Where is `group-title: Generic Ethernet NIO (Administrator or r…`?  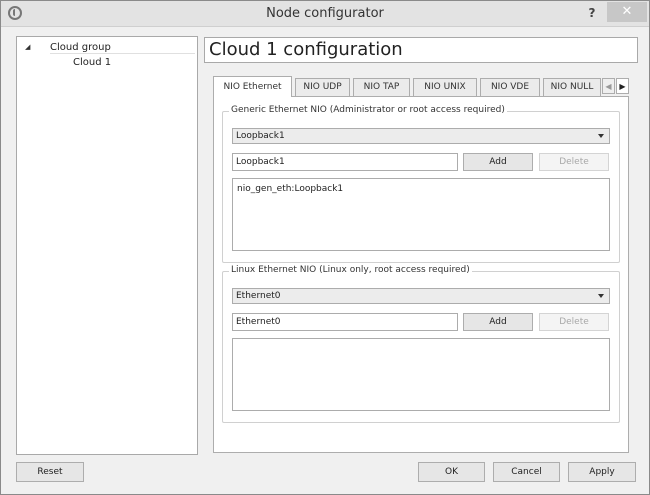 group-title: Generic Ethernet NIO (Administrator or r… is located at coordinates (368, 110).